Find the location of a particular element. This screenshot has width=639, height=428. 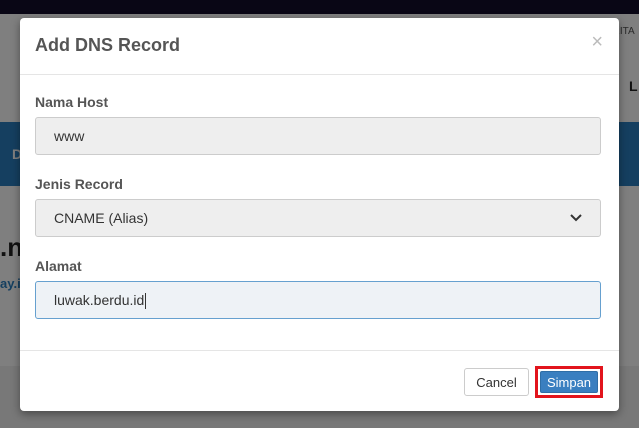

text-cursor is located at coordinates (146, 301).